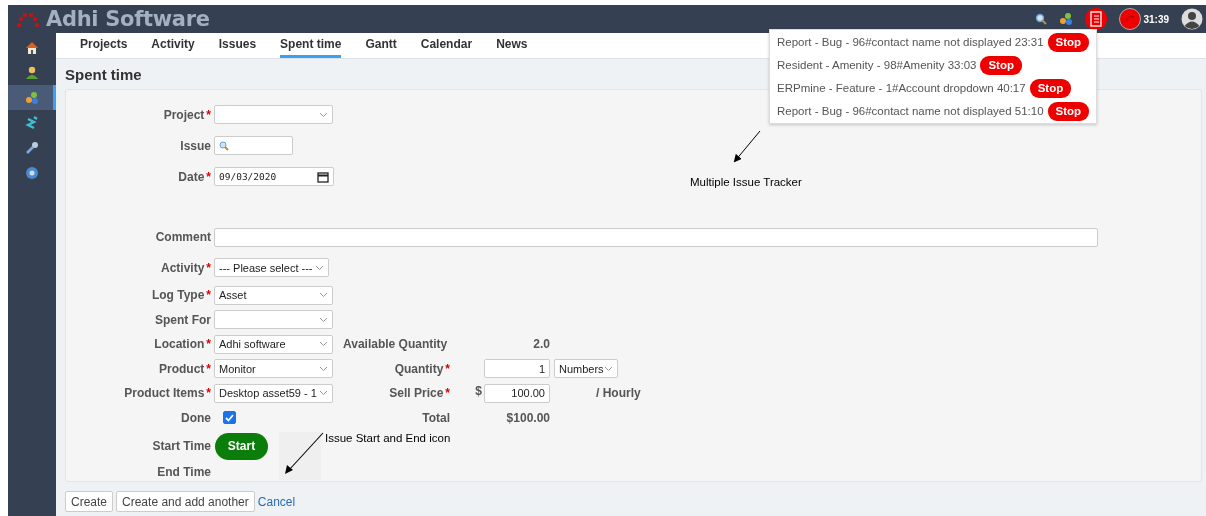 This screenshot has width=1206, height=516. I want to click on avatar-icon, so click(1192, 19).